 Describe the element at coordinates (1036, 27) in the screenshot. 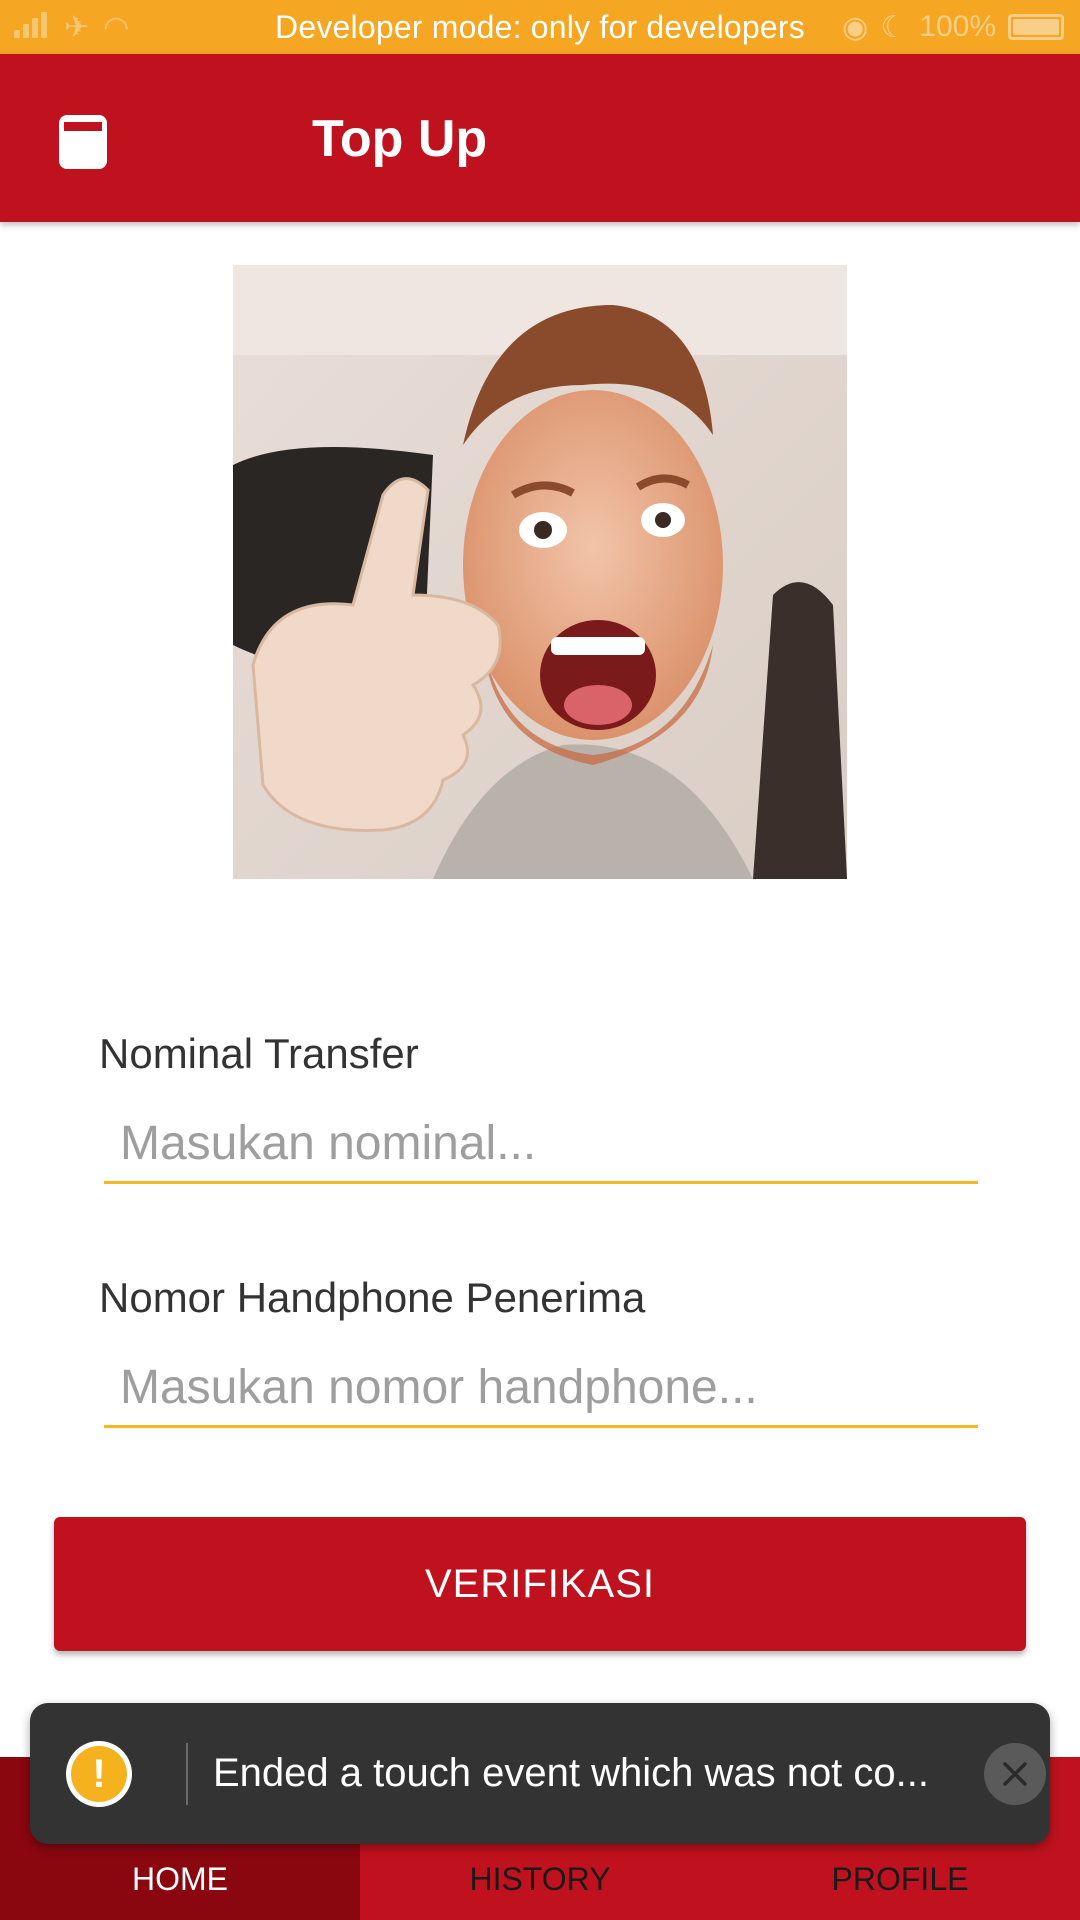

I see `battery-icon` at that location.